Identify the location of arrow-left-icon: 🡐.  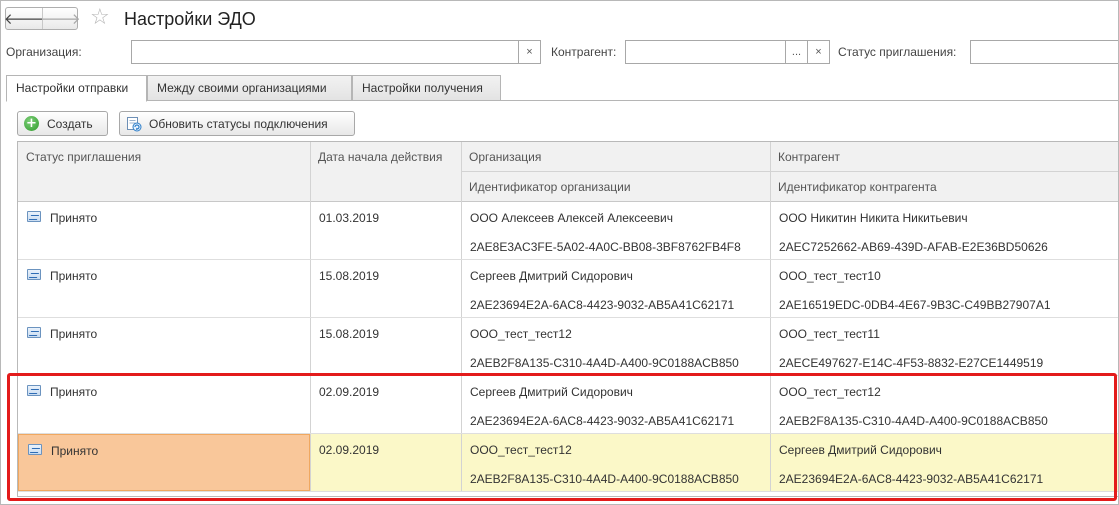
(24, 19).